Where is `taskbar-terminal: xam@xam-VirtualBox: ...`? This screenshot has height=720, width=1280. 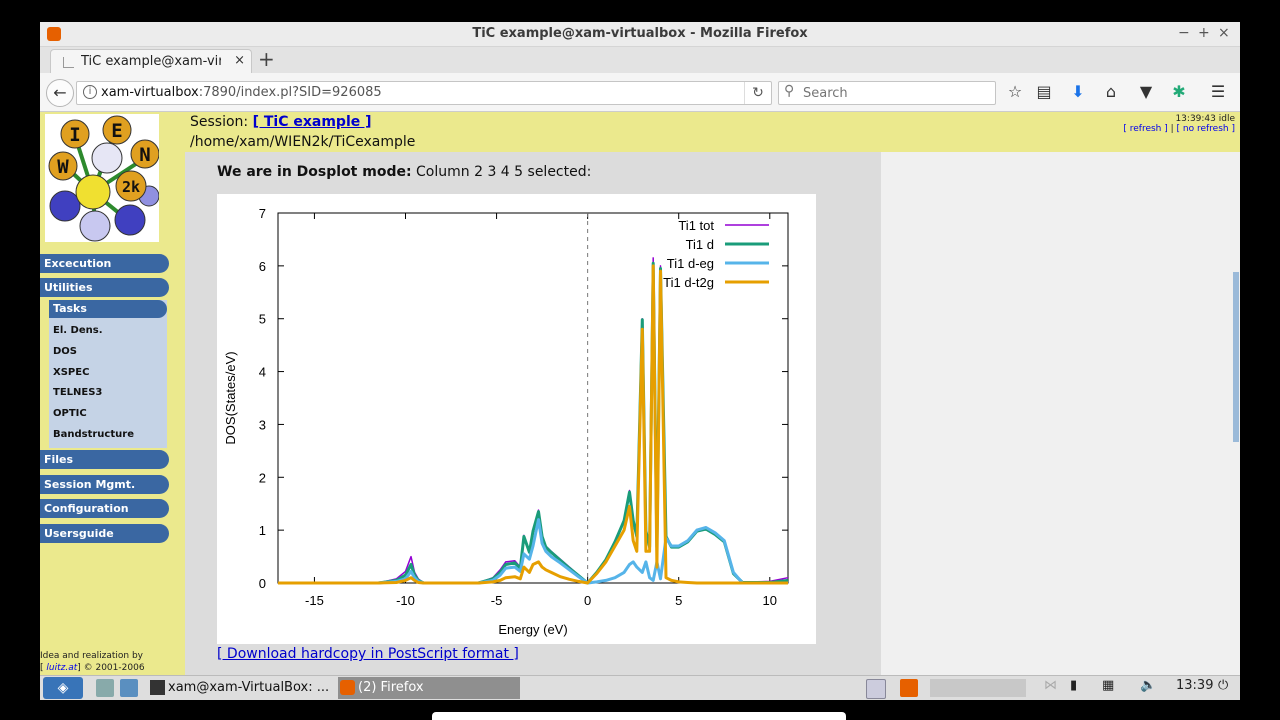 taskbar-terminal: xam@xam-VirtualBox: ... is located at coordinates (241, 688).